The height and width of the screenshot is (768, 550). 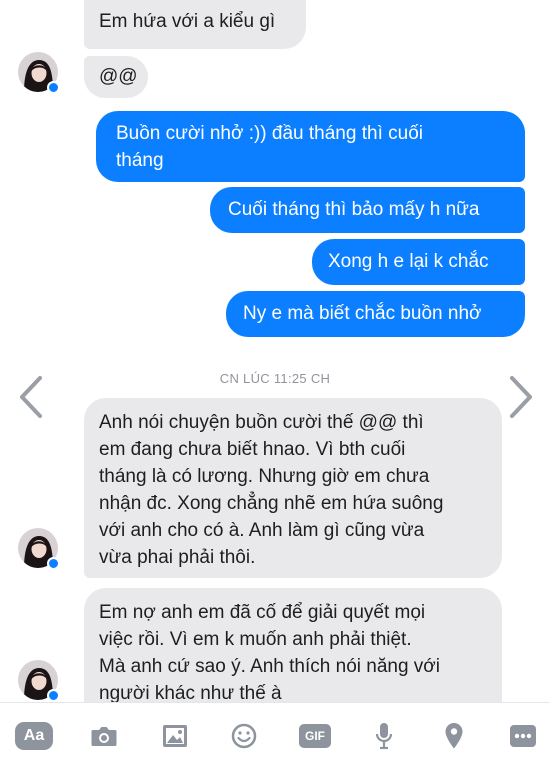 I want to click on previous-arrow-icon, so click(x=30, y=397).